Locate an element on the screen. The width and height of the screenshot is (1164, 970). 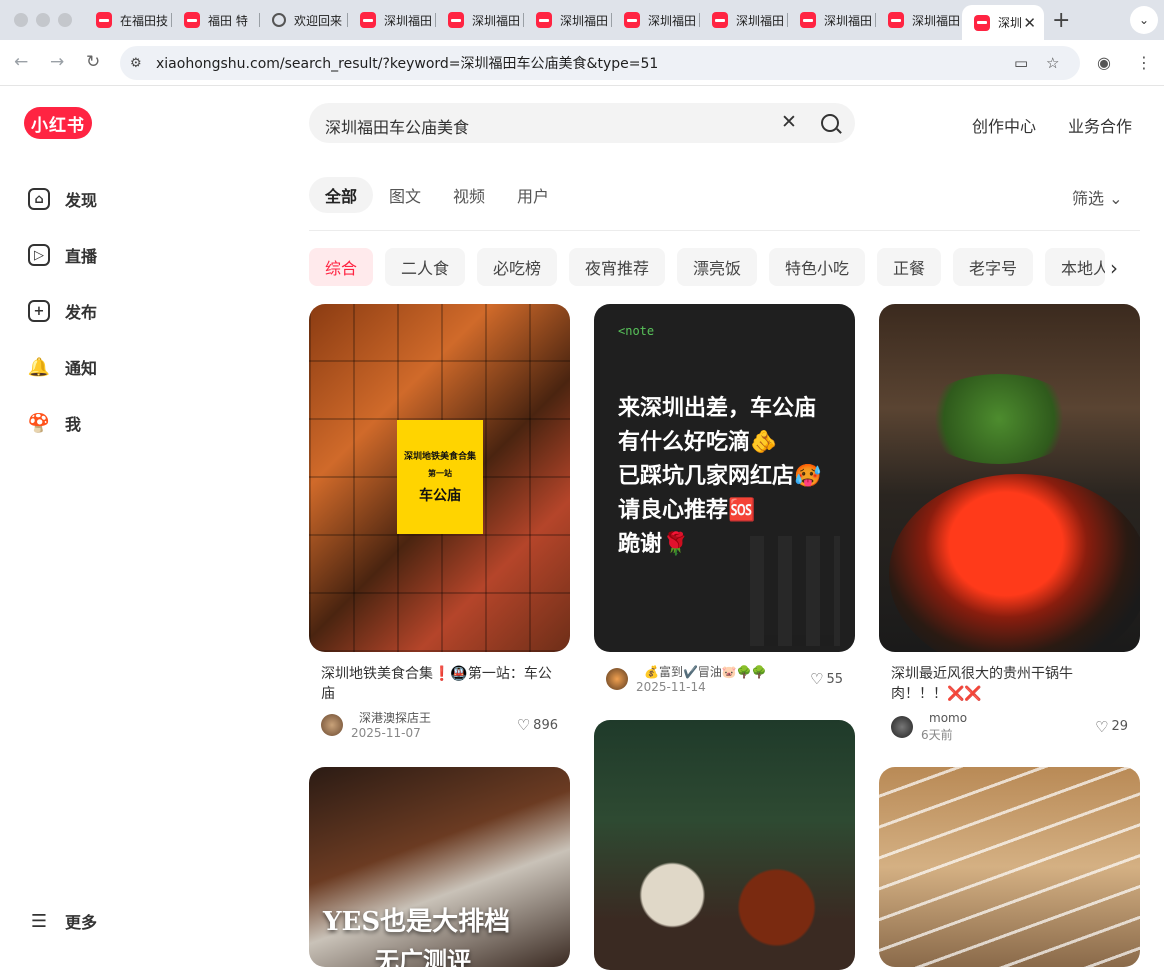
sidebar-item-live: ▷ 直播 is located at coordinates (128, 255).